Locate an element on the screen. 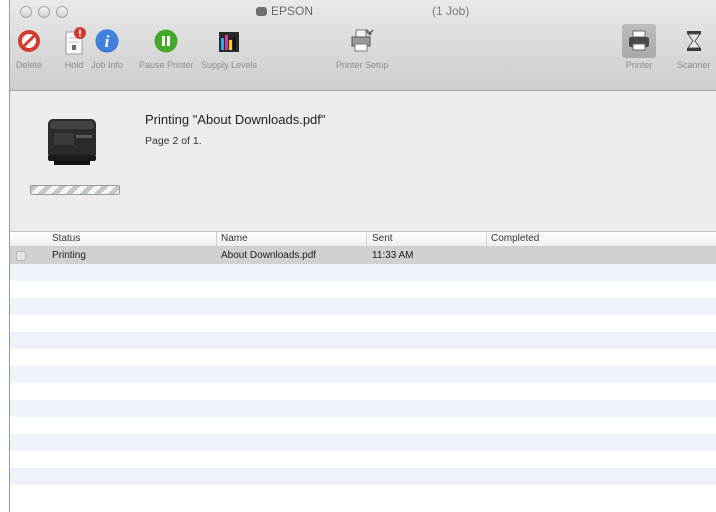  window-controls is located at coordinates (44, 12).